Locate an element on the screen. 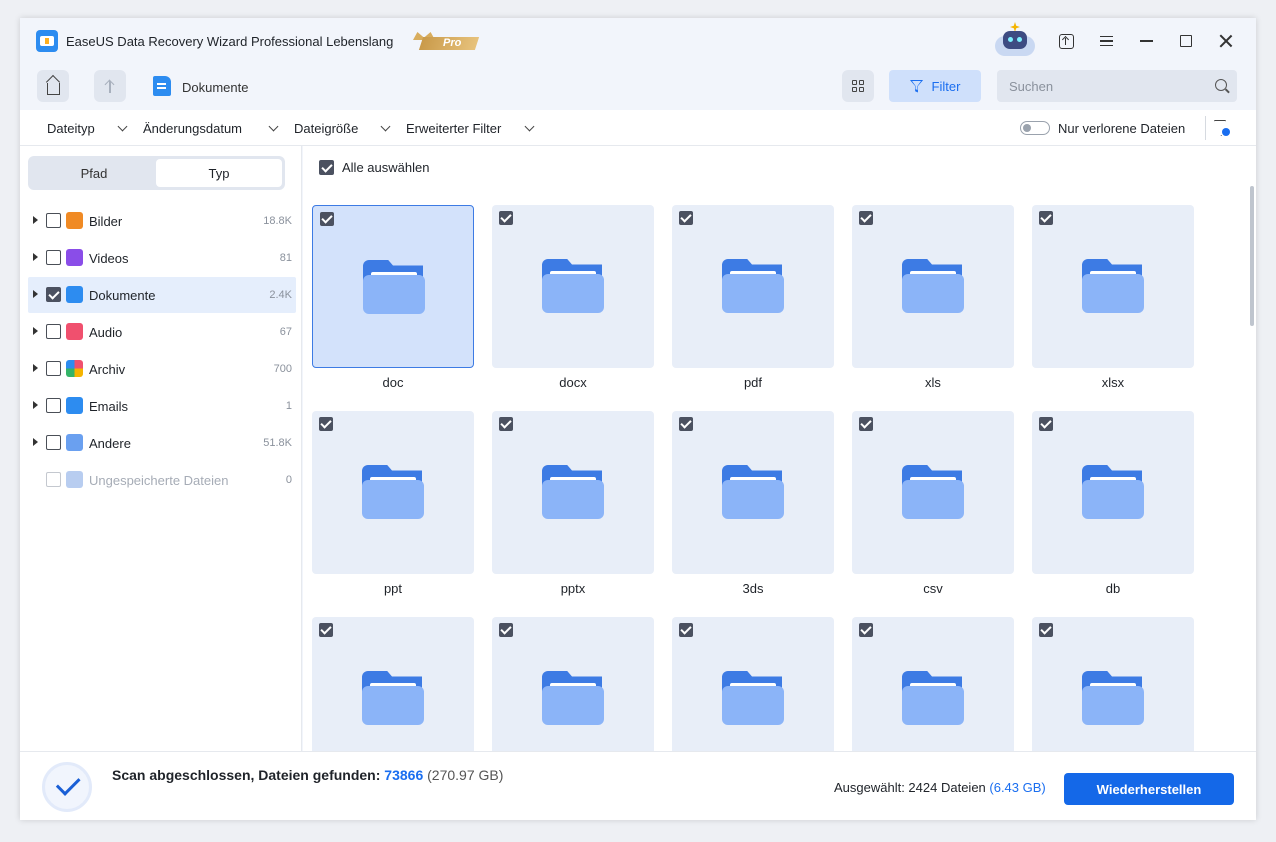  sidebar-item-documents: Dokumente 2.4K is located at coordinates (162, 295).